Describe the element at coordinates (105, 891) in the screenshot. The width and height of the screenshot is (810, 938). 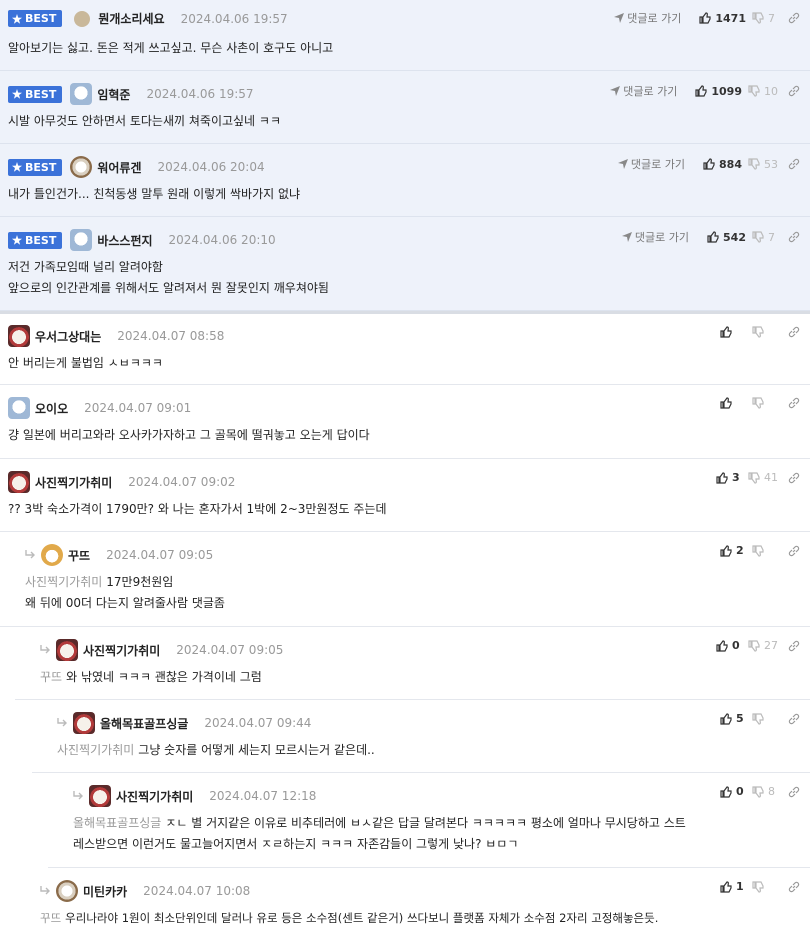
I see `comment-author: 미틴카카` at that location.